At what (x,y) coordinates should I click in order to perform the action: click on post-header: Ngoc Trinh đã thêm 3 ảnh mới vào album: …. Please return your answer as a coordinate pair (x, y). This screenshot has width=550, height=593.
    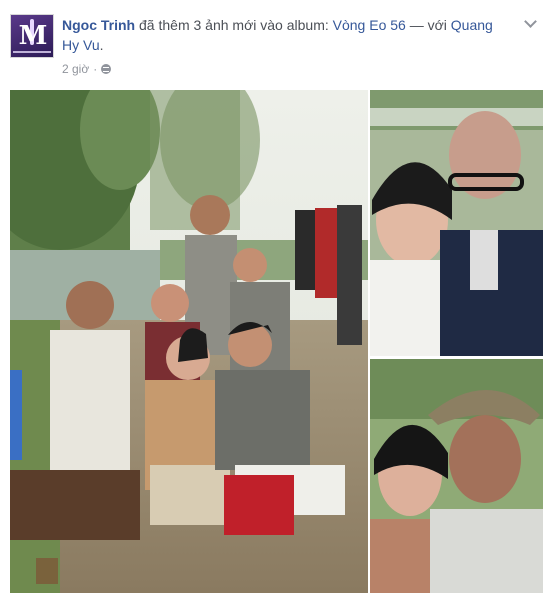
    Looking at the image, I should click on (282, 35).